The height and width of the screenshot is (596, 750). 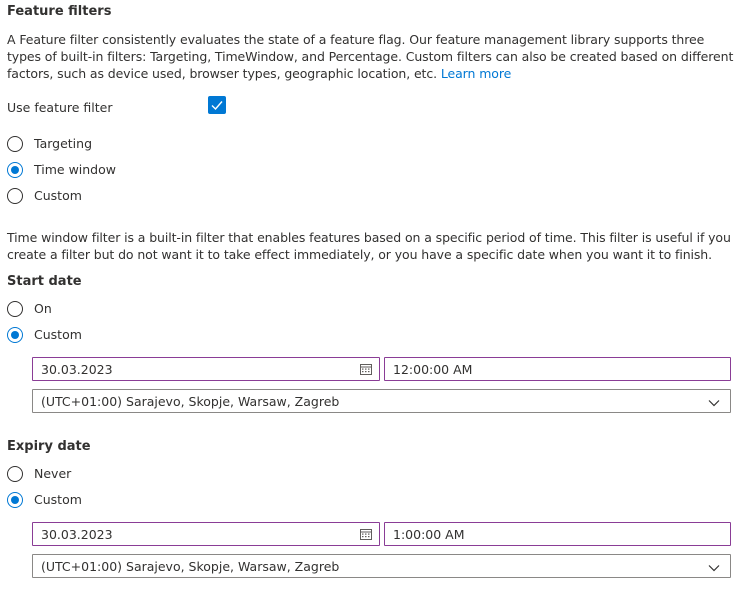 I want to click on use-feature-filter-checkbox, so click(x=217, y=105).